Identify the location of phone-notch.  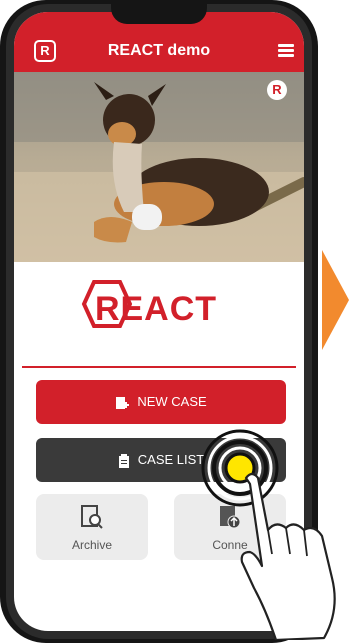
(159, 12).